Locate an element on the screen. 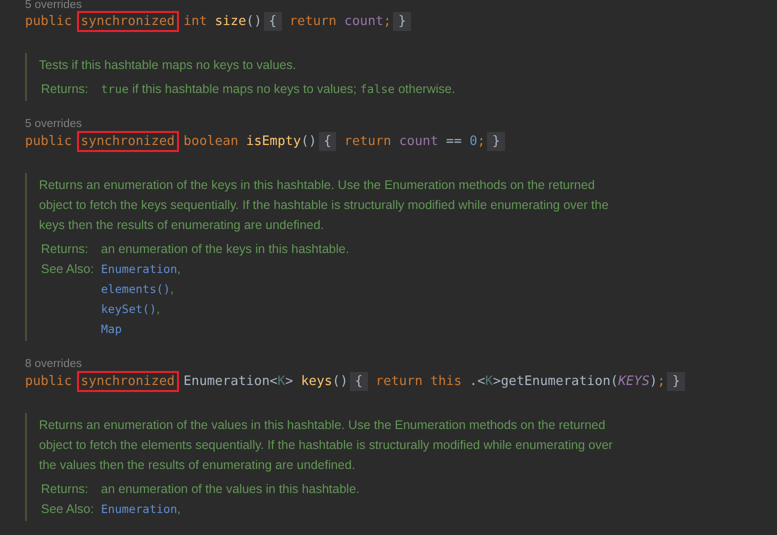  doc-link: Map is located at coordinates (111, 329).